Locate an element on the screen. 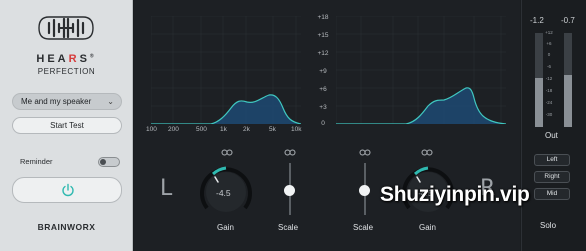  chevron-down-icon: ⌄ is located at coordinates (110, 101).